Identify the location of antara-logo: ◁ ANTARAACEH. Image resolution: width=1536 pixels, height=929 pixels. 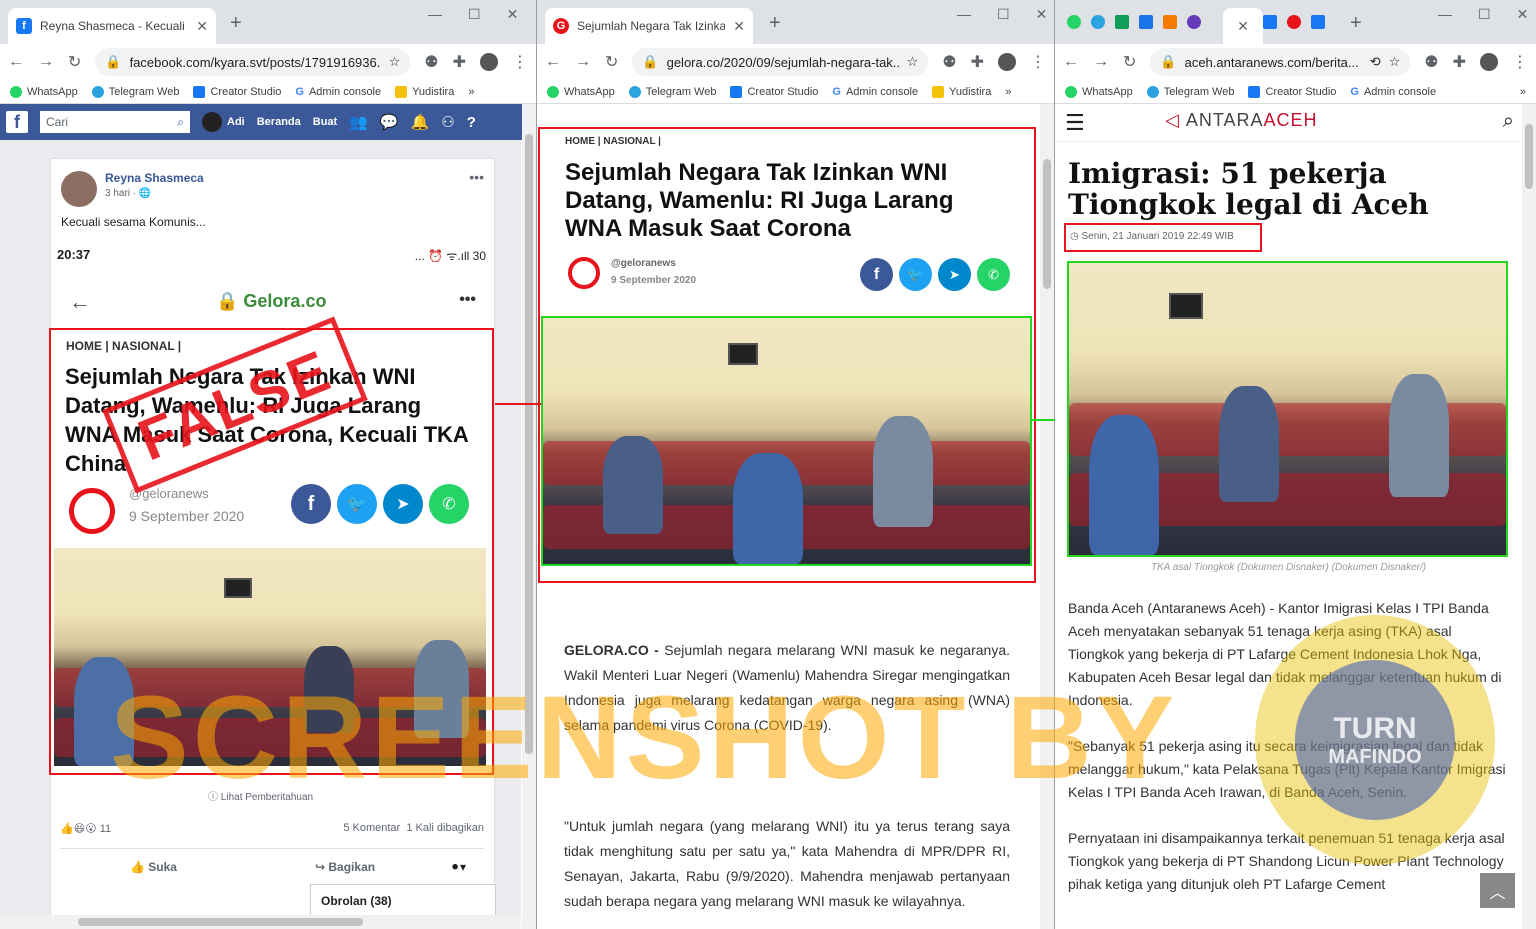
(1241, 120).